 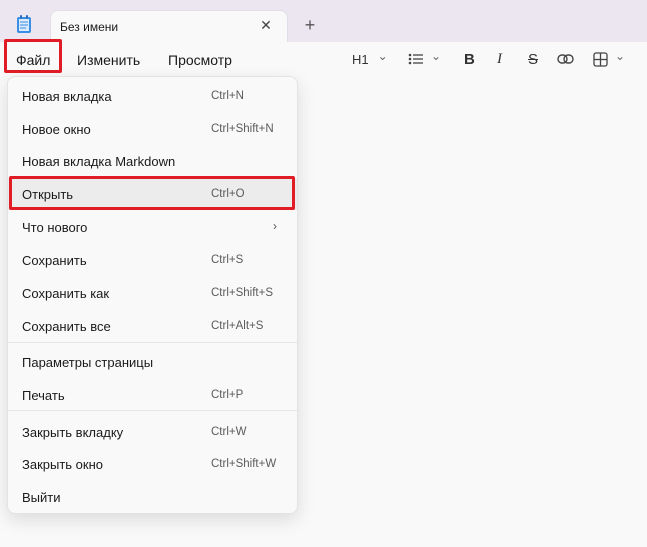 I want to click on bullet-list-icon, so click(x=416, y=59).